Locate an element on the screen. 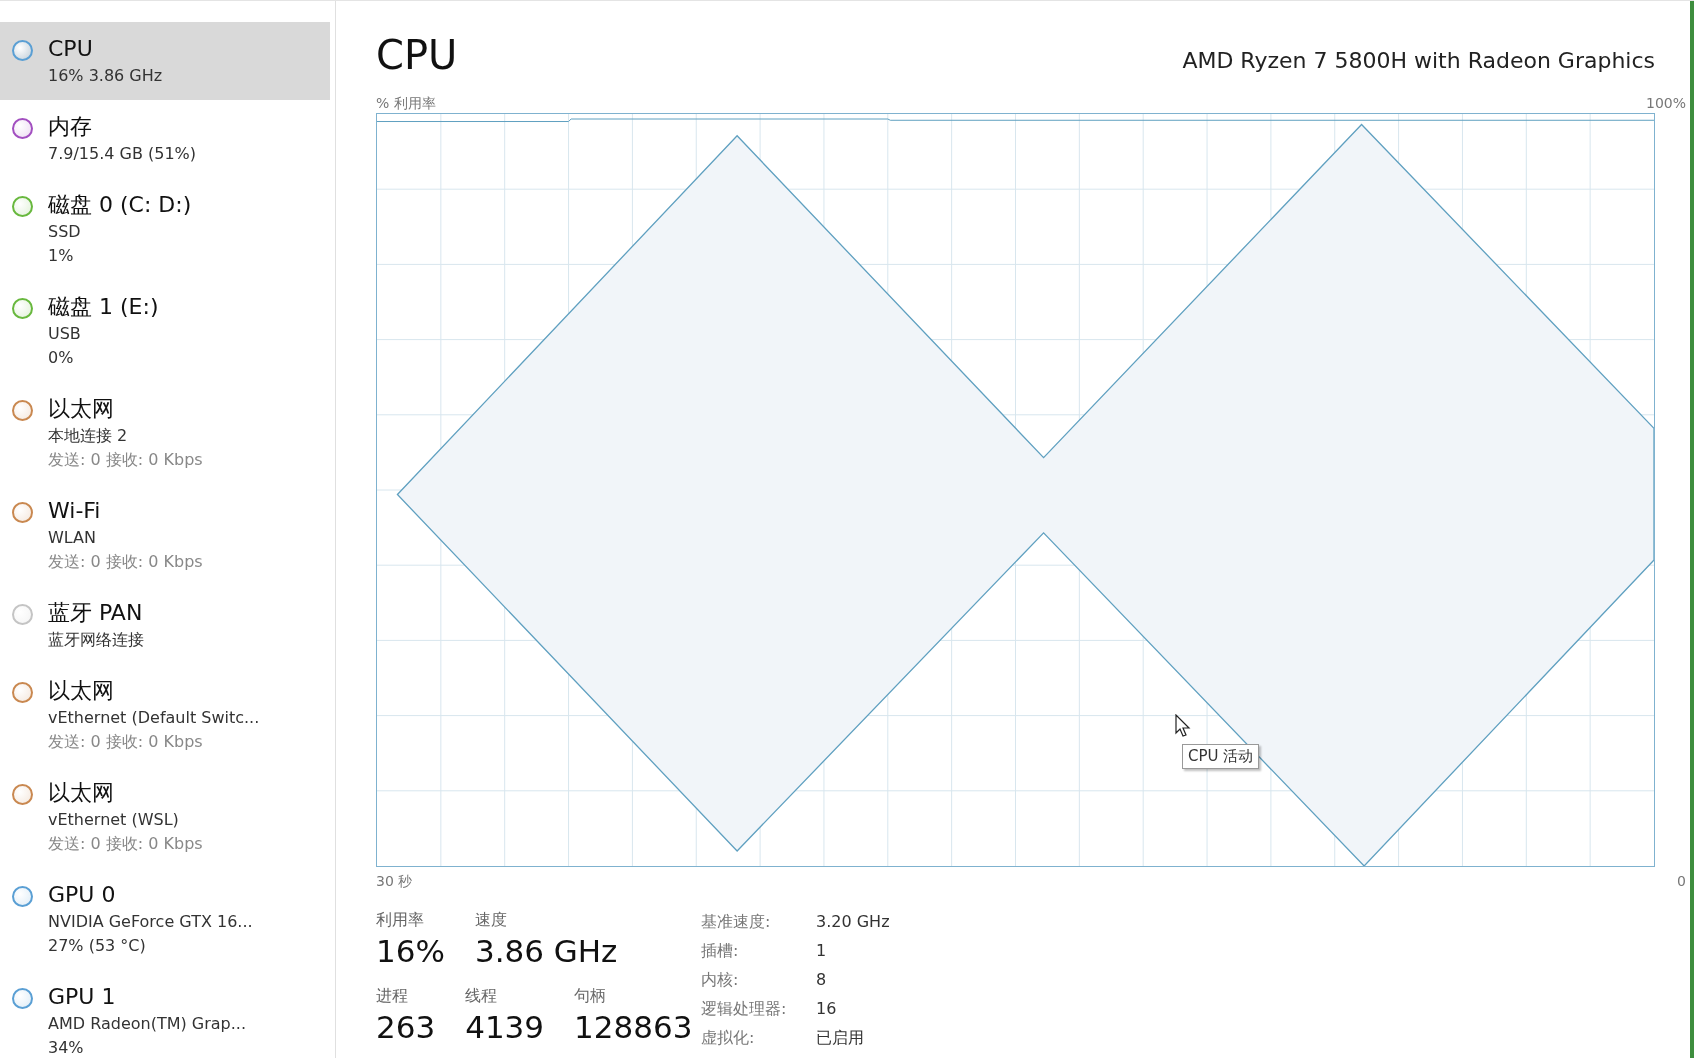 The image size is (1694, 1058). stat-label: 句柄 is located at coordinates (591, 996).